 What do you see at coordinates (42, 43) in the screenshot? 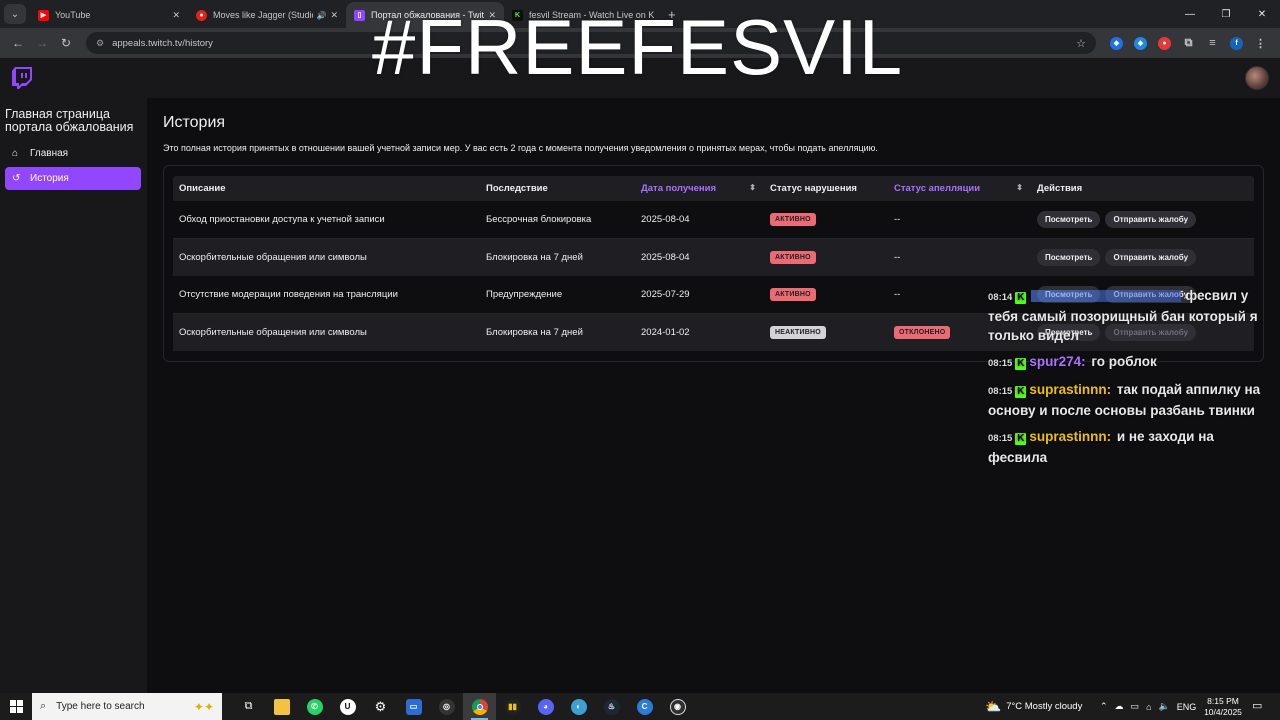
I see `forward-icon: →` at bounding box center [42, 43].